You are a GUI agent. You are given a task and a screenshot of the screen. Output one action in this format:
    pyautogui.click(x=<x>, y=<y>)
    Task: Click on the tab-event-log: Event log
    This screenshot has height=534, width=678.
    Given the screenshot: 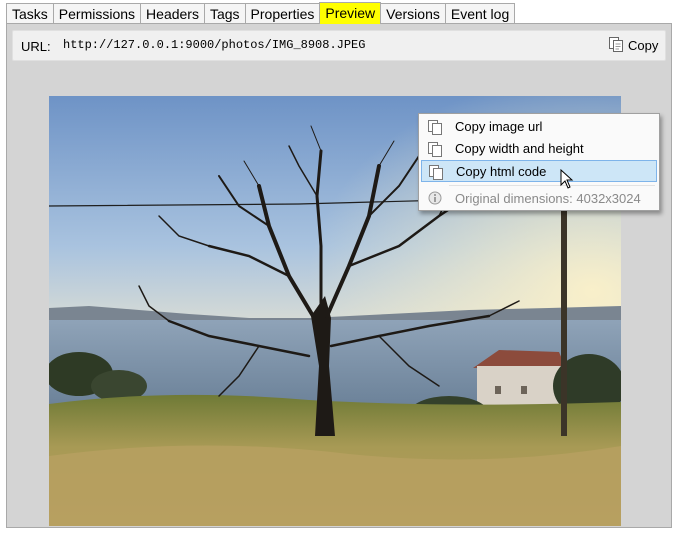 What is the action you would take?
    pyautogui.click(x=480, y=13)
    